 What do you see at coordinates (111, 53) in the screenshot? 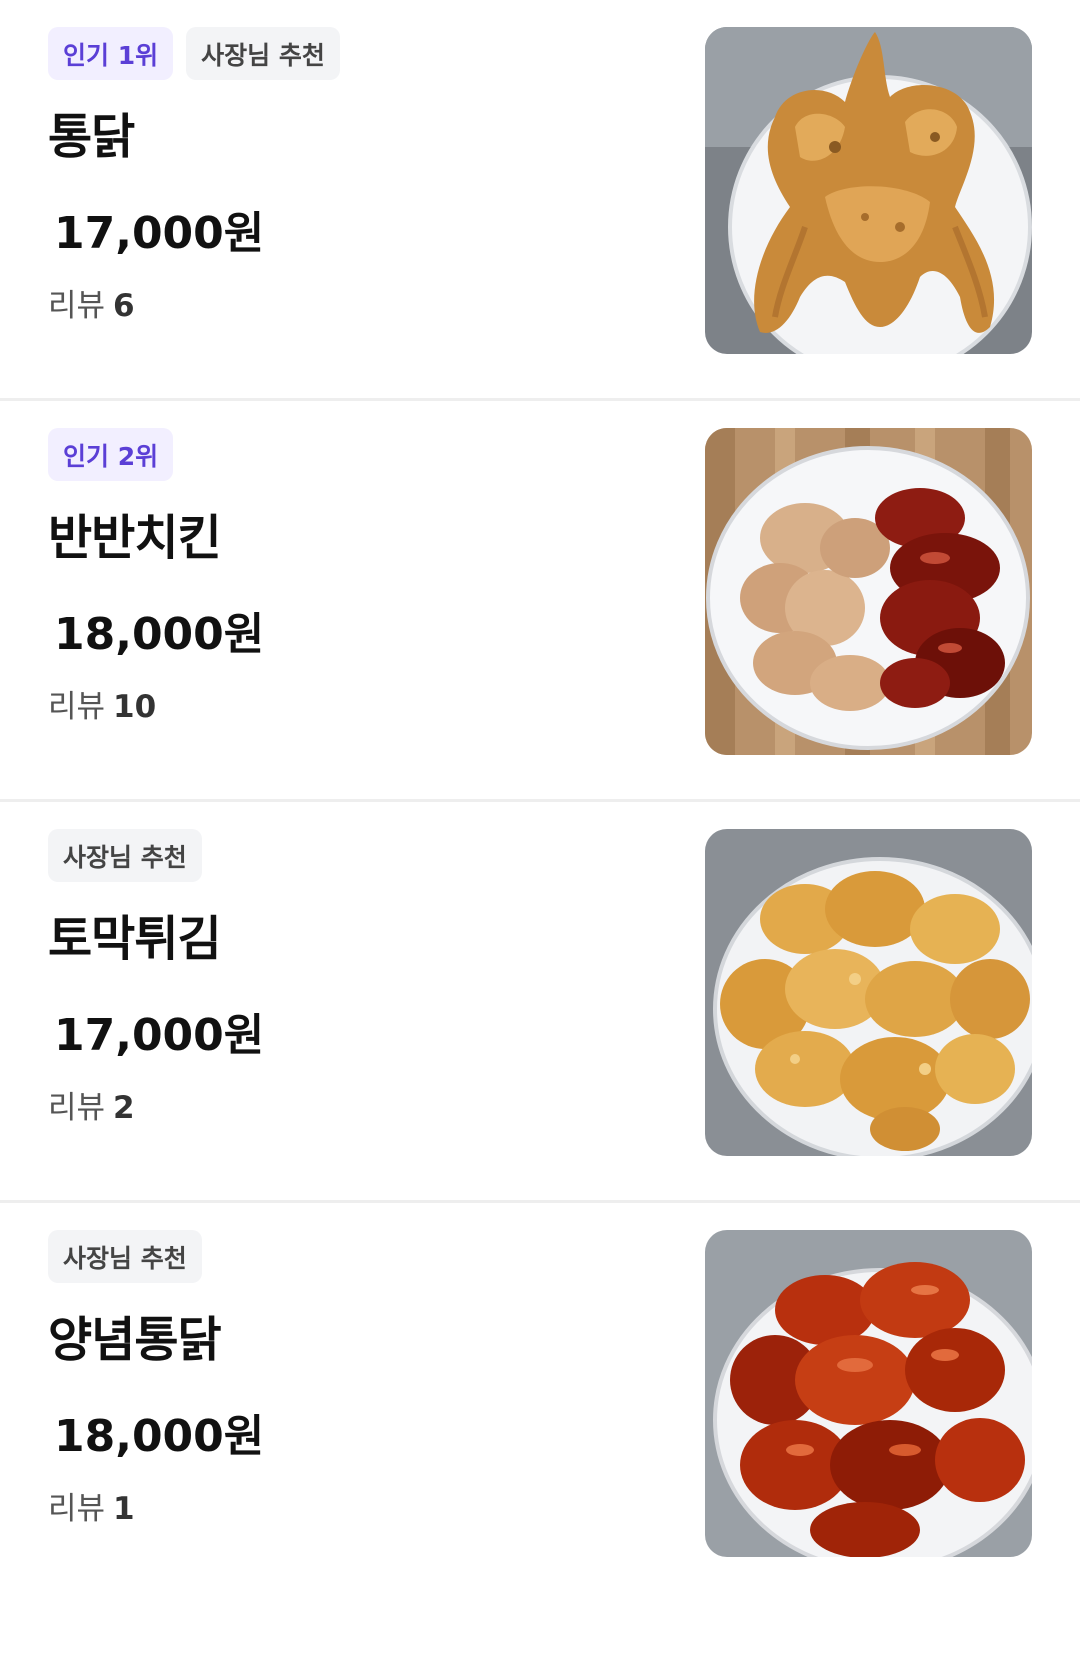
I see `popular-rank-badge: 인기 1위` at bounding box center [111, 53].